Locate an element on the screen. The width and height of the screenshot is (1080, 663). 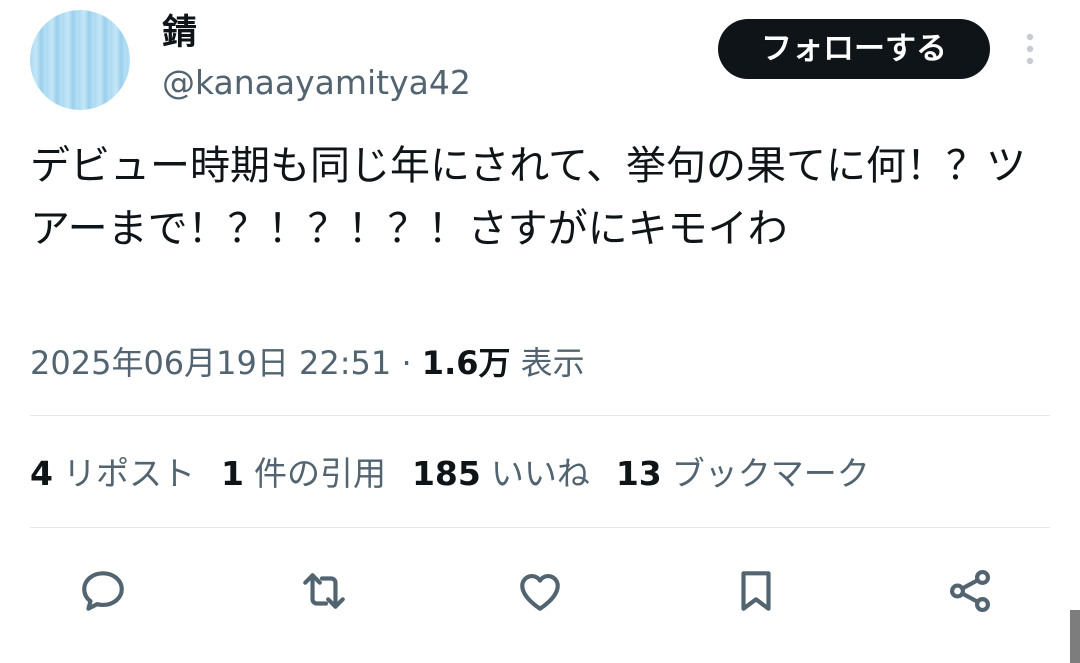
stat-label: 件の引用 is located at coordinates (319, 473).